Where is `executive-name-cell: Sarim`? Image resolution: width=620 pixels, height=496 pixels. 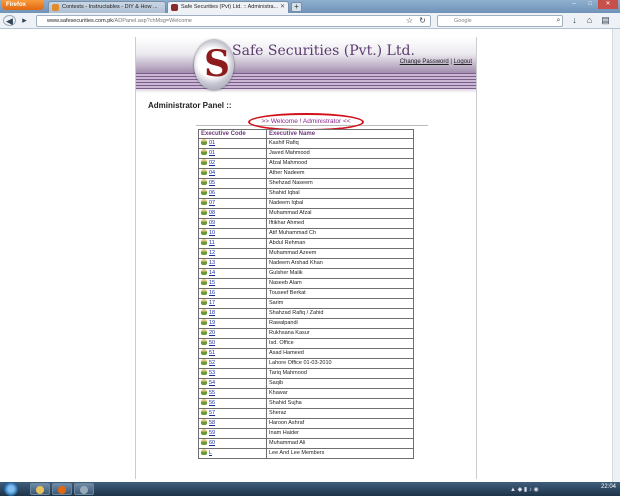
executive-name-cell: Sarim is located at coordinates (340, 303).